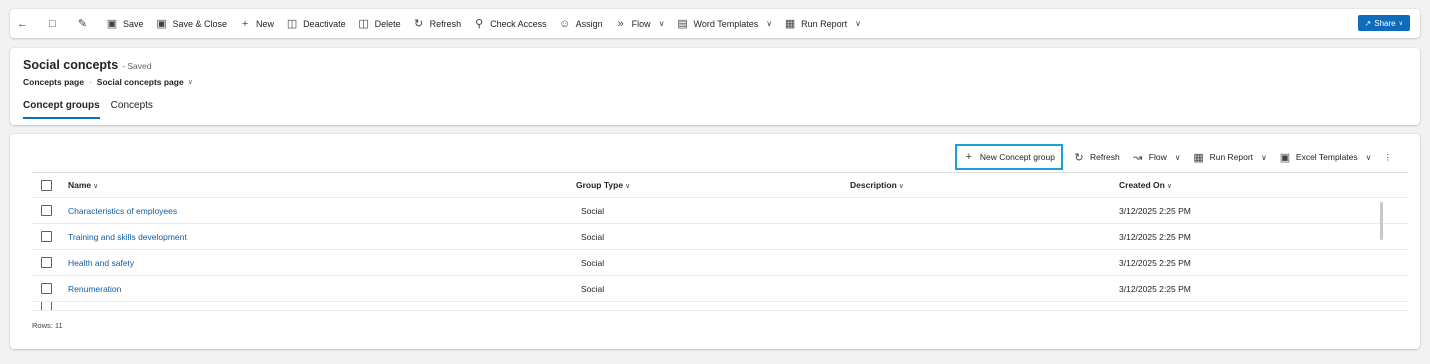 The height and width of the screenshot is (364, 1430). Describe the element at coordinates (22, 23) in the screenshot. I see `back-arrow-icon: ←` at that location.